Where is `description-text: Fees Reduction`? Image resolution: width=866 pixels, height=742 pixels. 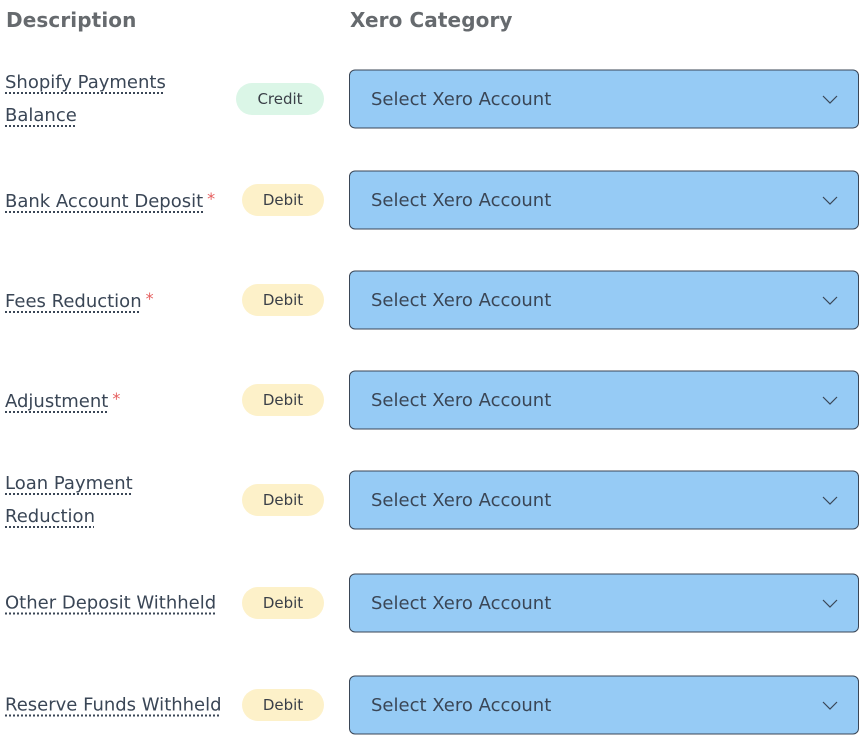 description-text: Fees Reduction is located at coordinates (73, 301).